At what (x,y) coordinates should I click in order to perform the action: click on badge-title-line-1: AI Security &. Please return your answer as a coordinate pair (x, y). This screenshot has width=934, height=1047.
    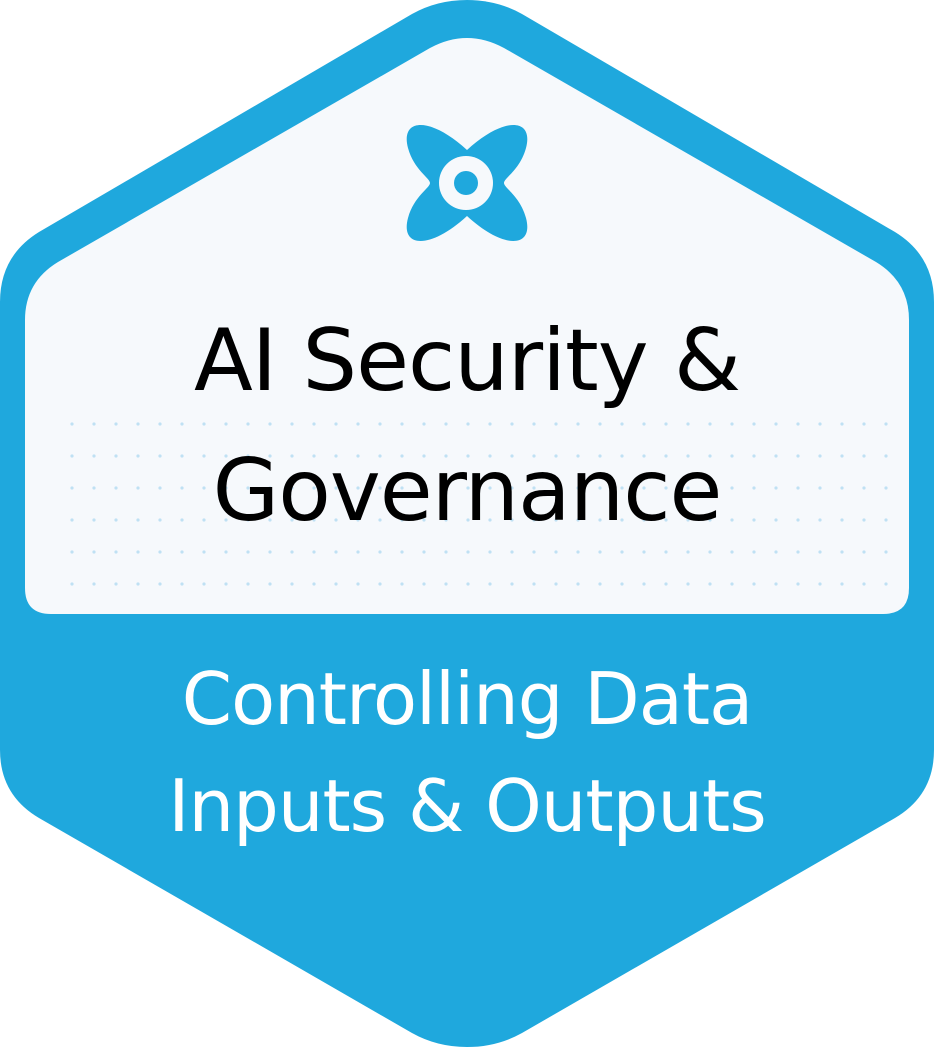
    Looking at the image, I should click on (467, 361).